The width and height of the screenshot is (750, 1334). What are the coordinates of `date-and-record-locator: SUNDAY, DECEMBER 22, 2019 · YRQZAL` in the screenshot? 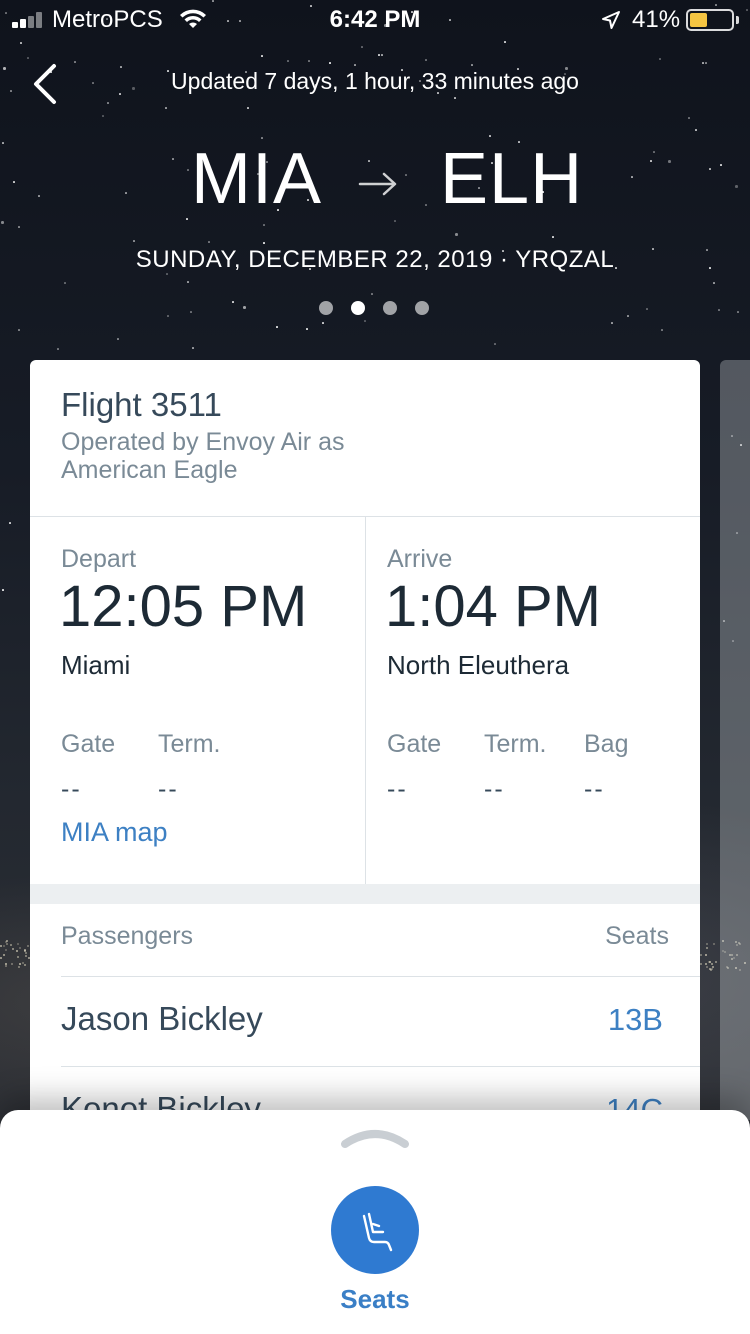 It's located at (375, 259).